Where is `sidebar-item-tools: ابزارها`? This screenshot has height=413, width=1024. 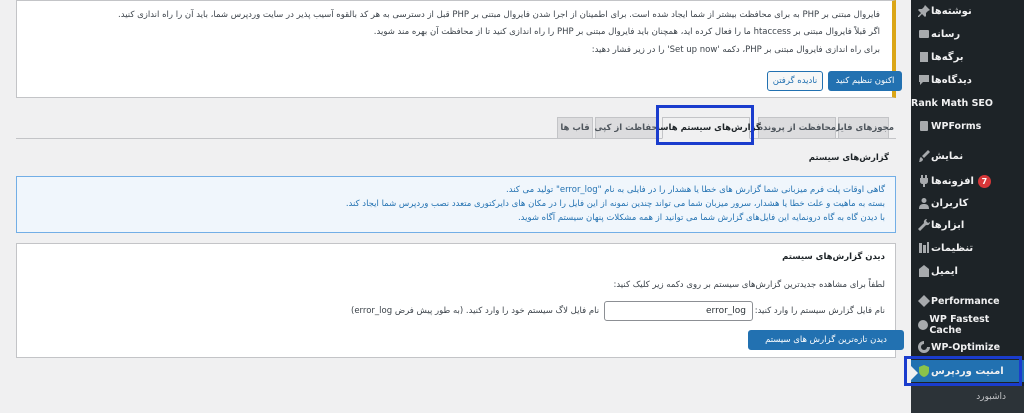
sidebar-item-tools: ابزارها is located at coordinates (967, 225).